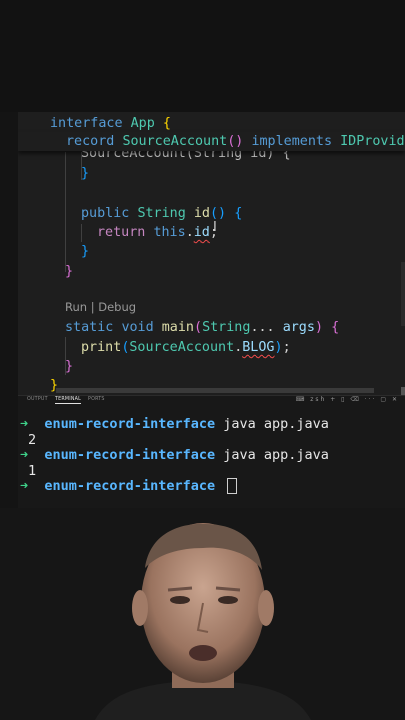 This screenshot has width=405, height=720. What do you see at coordinates (89, 327) in the screenshot?
I see `keyword: static` at bounding box center [89, 327].